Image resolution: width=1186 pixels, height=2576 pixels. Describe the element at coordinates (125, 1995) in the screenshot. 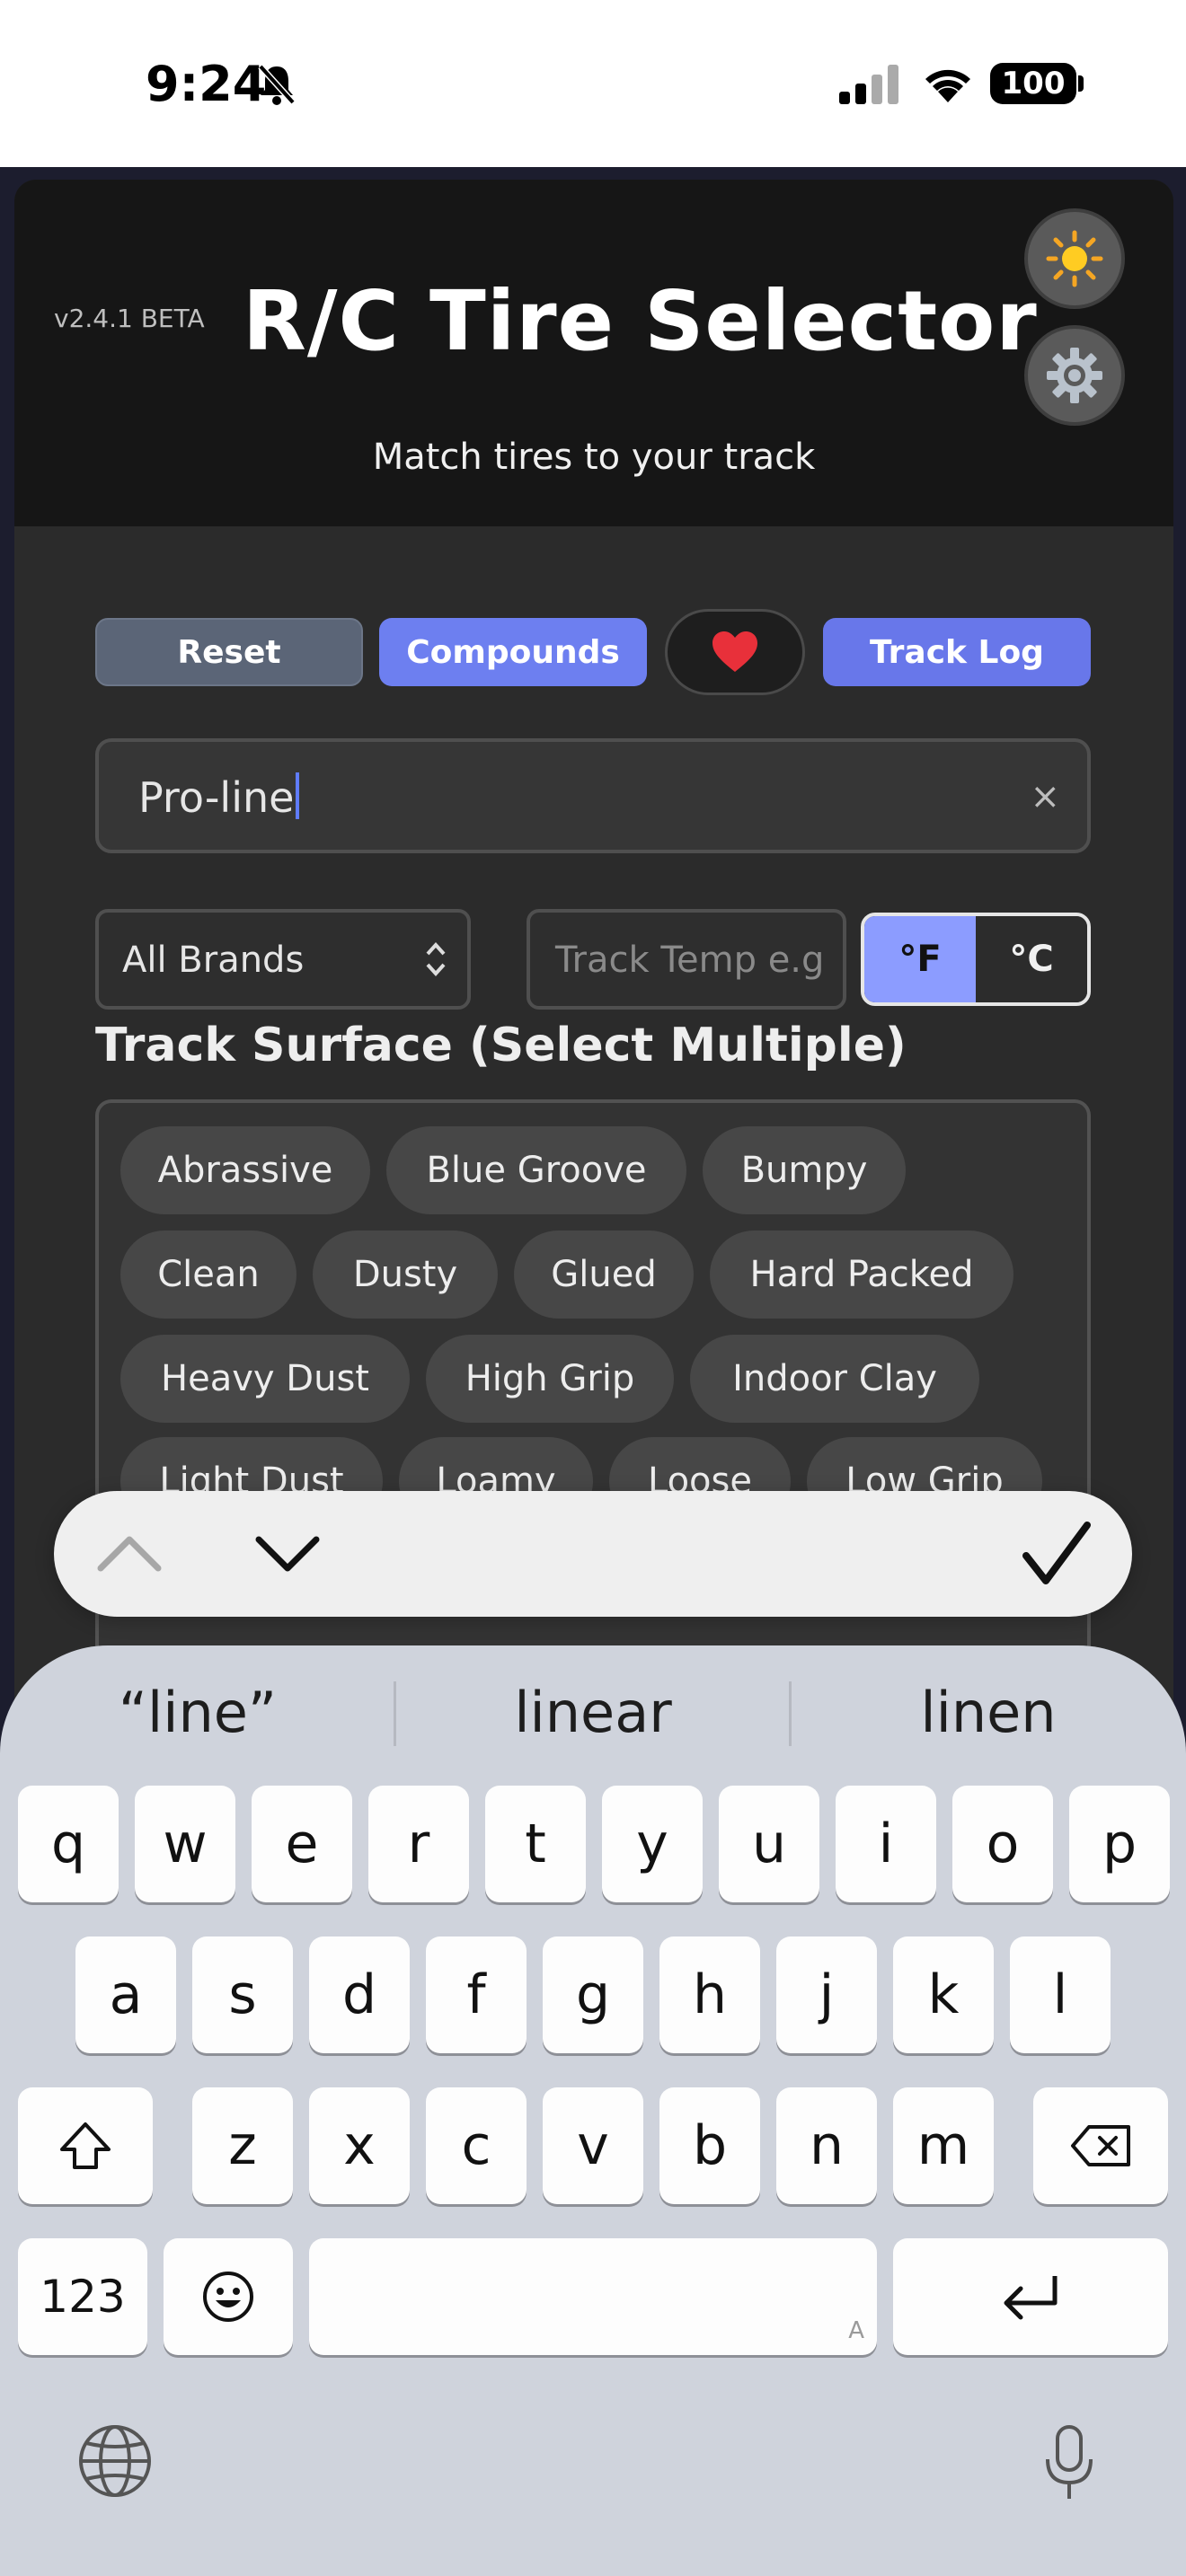

I see `key: a` at that location.